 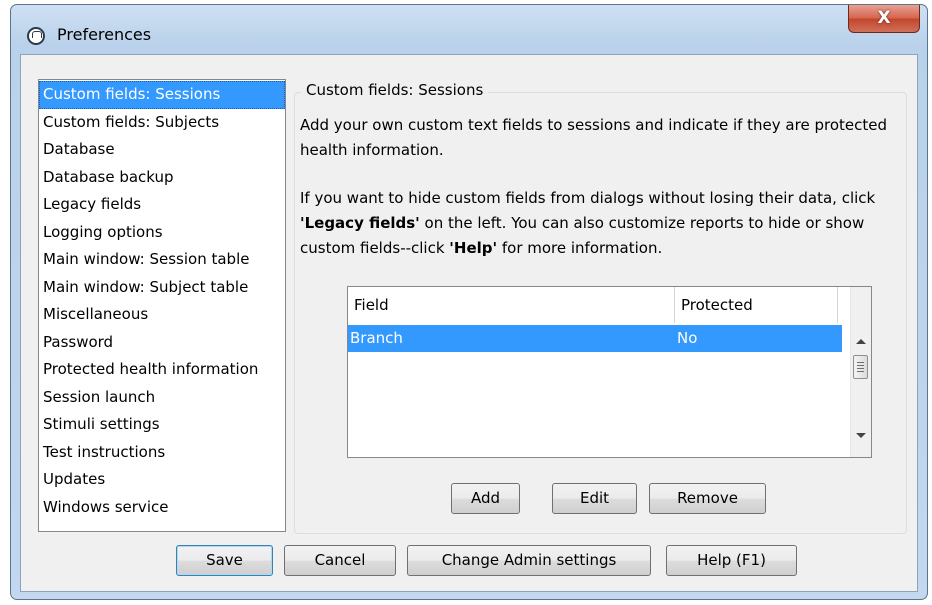 I want to click on remove-button: Remove, so click(x=707, y=498).